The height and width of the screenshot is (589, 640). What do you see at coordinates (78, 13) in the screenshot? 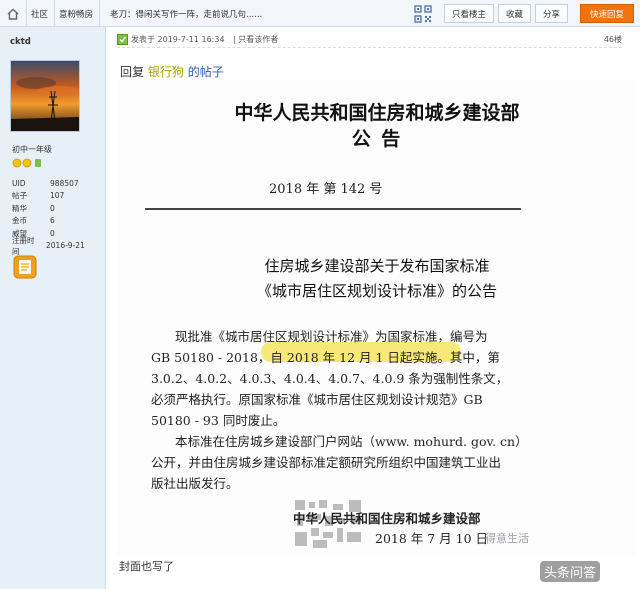
I see `breadcrumb-forum: 意粉畅房` at bounding box center [78, 13].